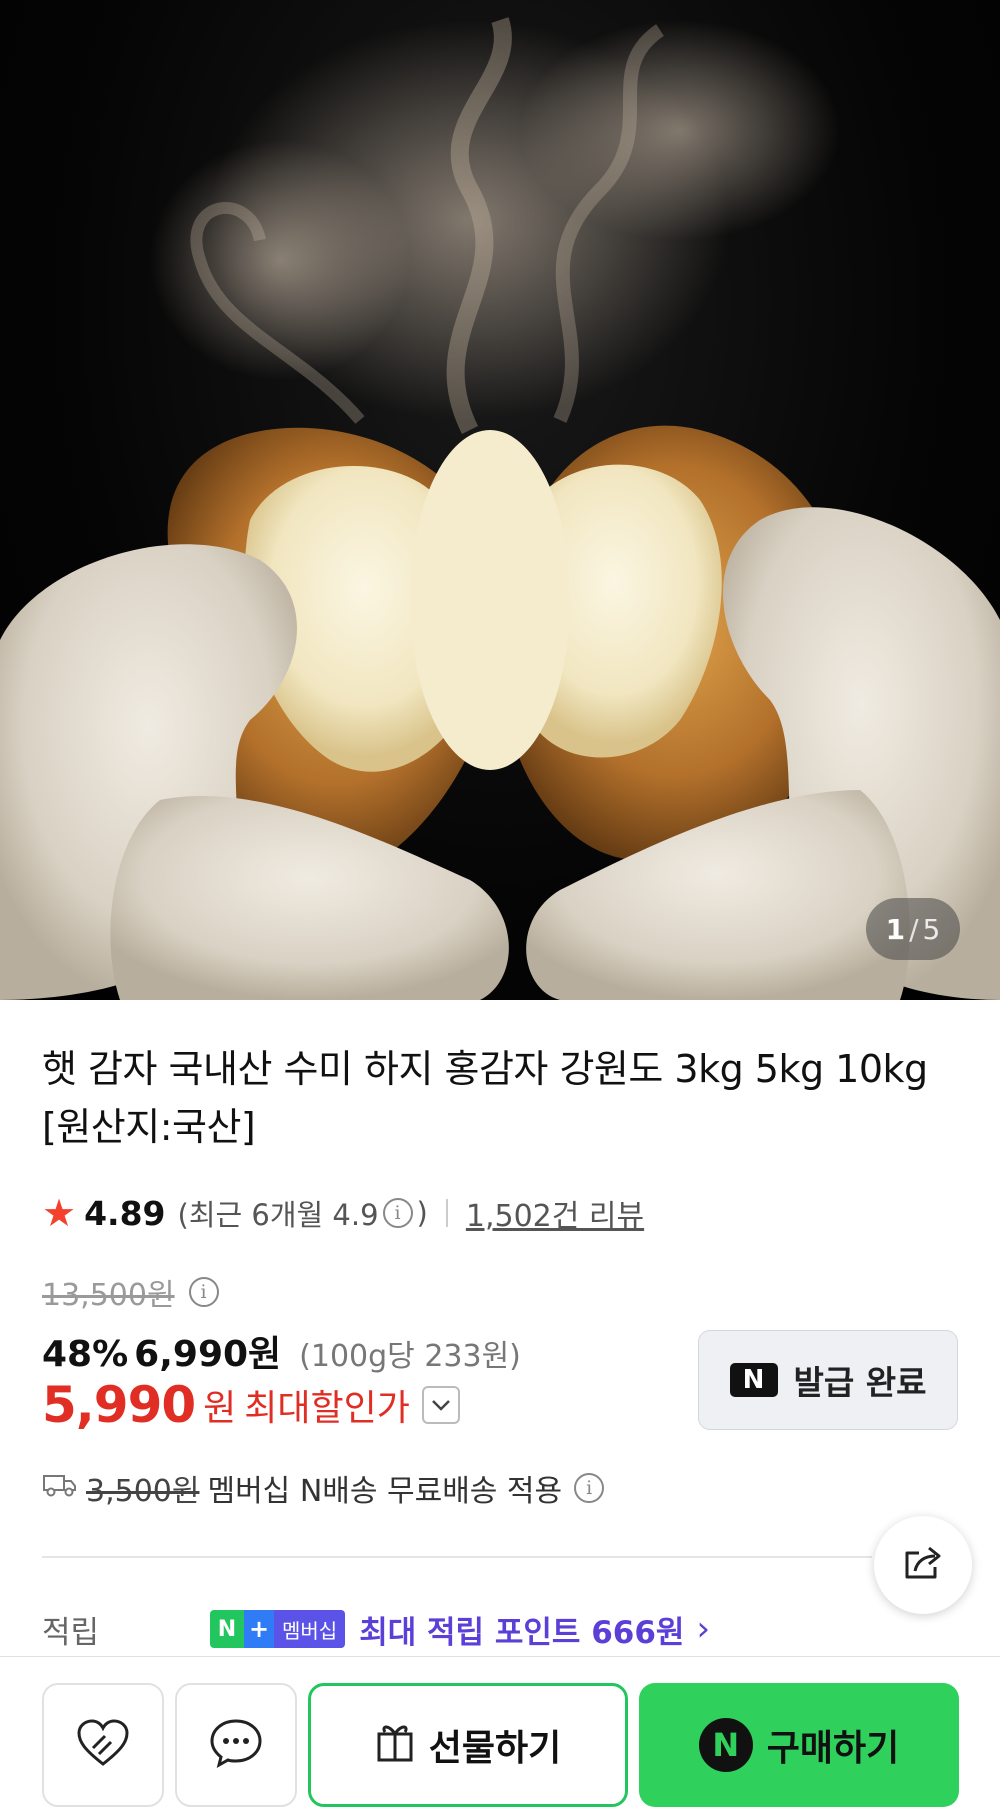 The height and width of the screenshot is (1816, 1000). Describe the element at coordinates (931, 929) in the screenshot. I see `image-counter-total: 5` at that location.